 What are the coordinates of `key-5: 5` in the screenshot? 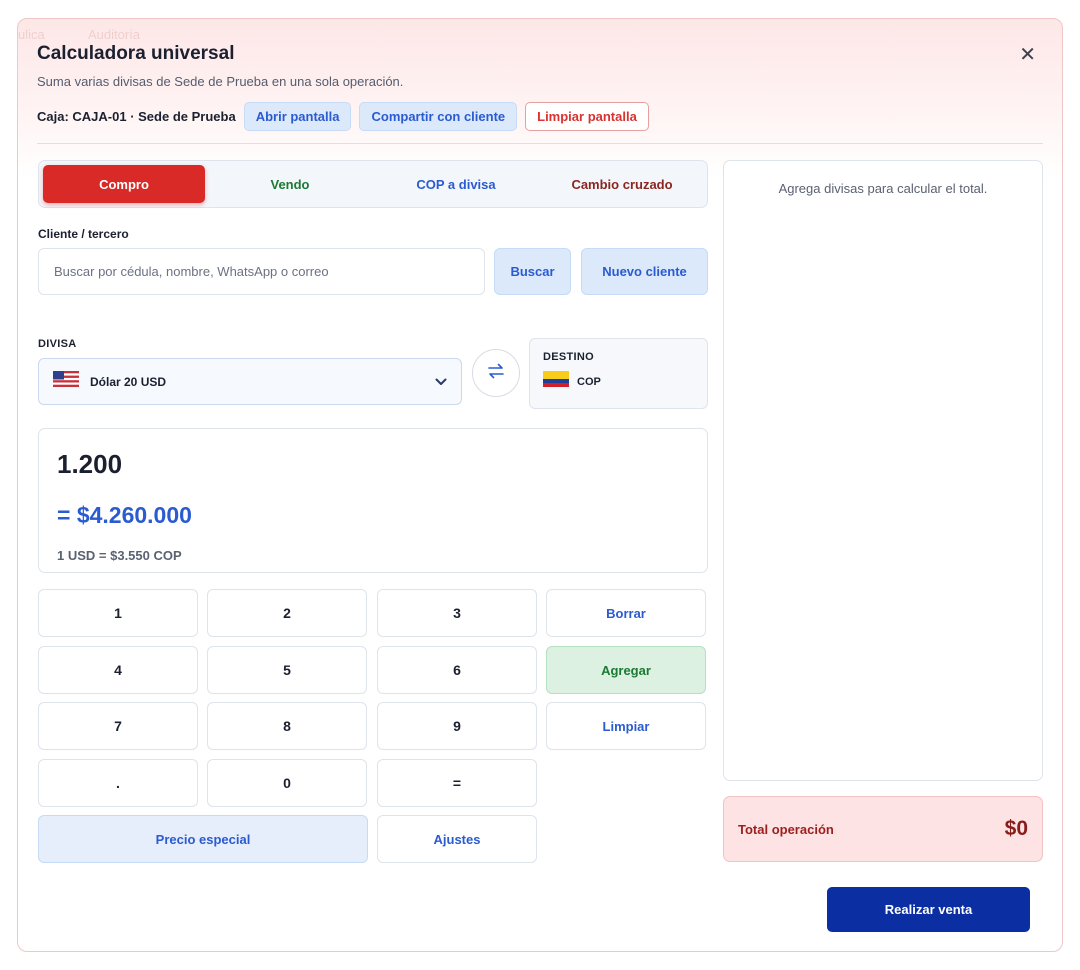 It's located at (287, 670).